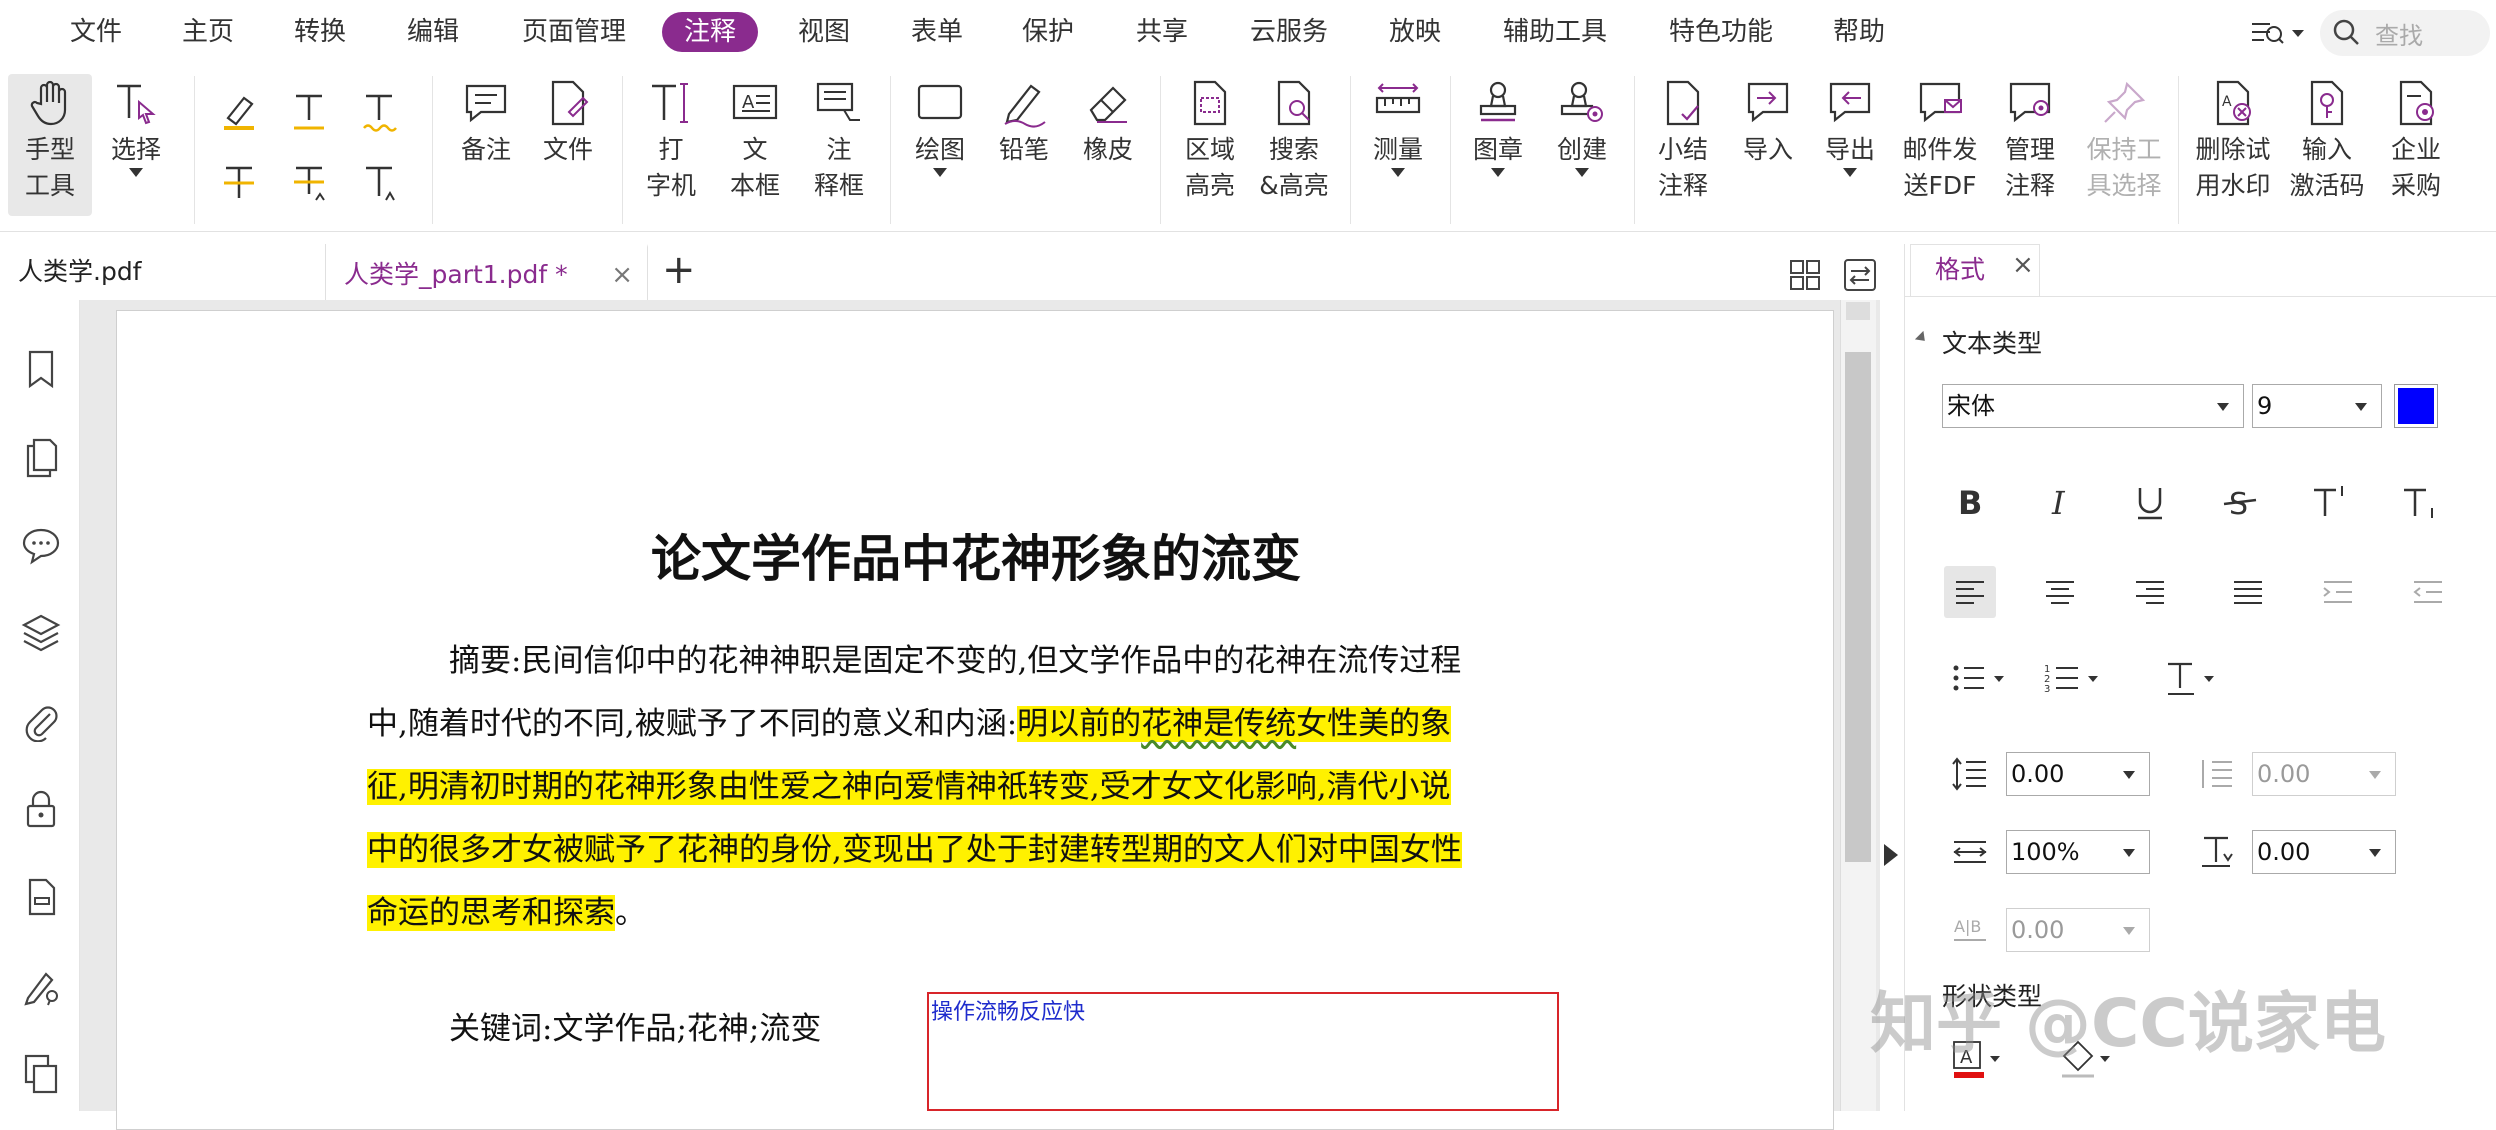 The height and width of the screenshot is (1130, 2496). Describe the element at coordinates (41, 369) in the screenshot. I see `bookmark-icon` at that location.